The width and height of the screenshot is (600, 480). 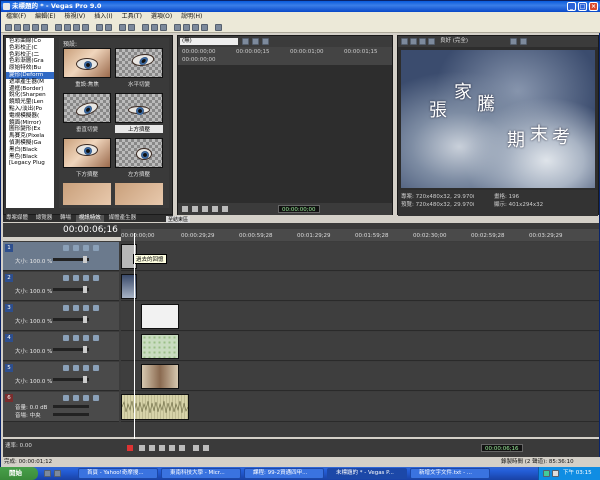 I want to click on tree-item: 點入/淡出(Po, so click(x=30, y=109).